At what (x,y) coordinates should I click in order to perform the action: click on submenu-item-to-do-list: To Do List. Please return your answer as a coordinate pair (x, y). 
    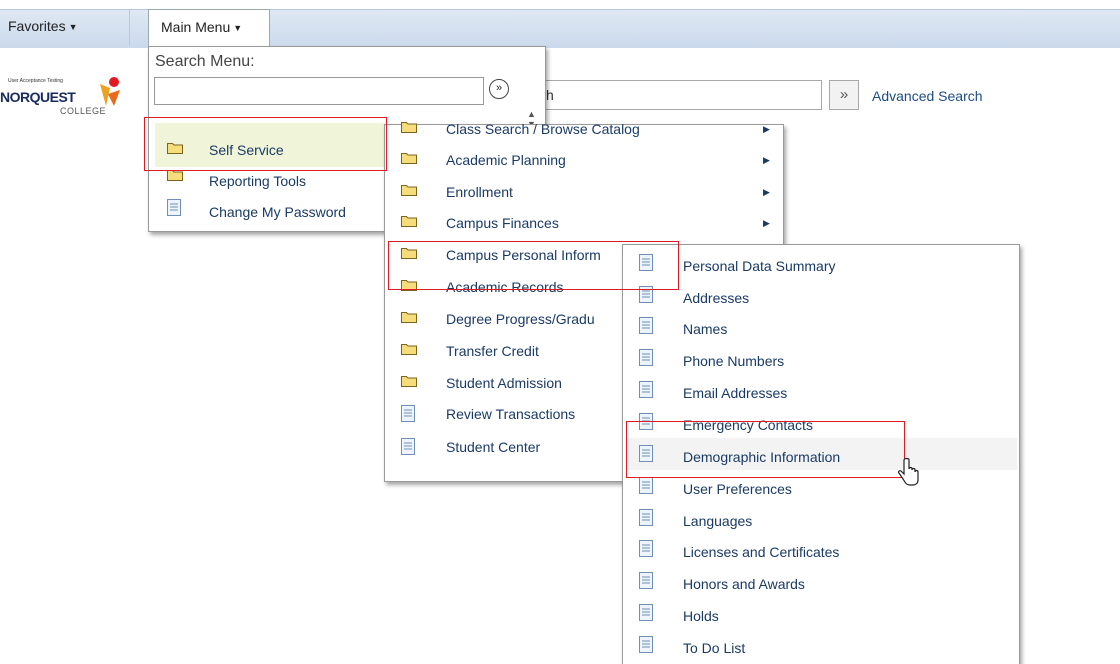
    Looking at the image, I should click on (820, 648).